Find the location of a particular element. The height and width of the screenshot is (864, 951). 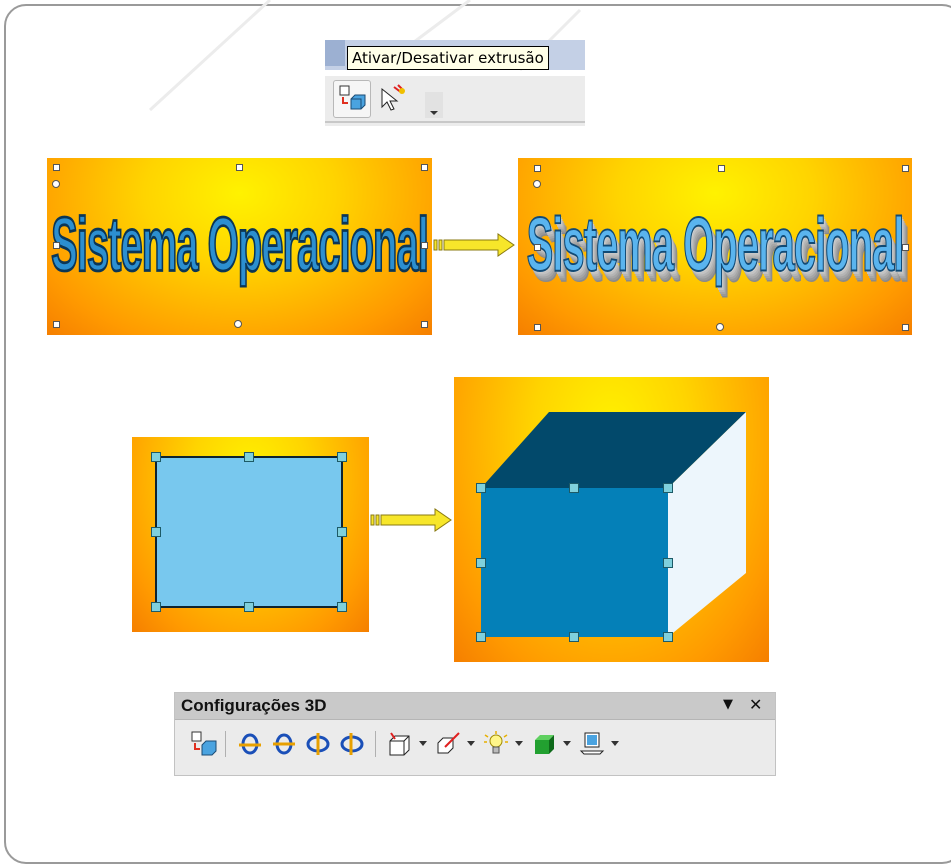

toolbar-menu-icon: ▼ is located at coordinates (728, 704).